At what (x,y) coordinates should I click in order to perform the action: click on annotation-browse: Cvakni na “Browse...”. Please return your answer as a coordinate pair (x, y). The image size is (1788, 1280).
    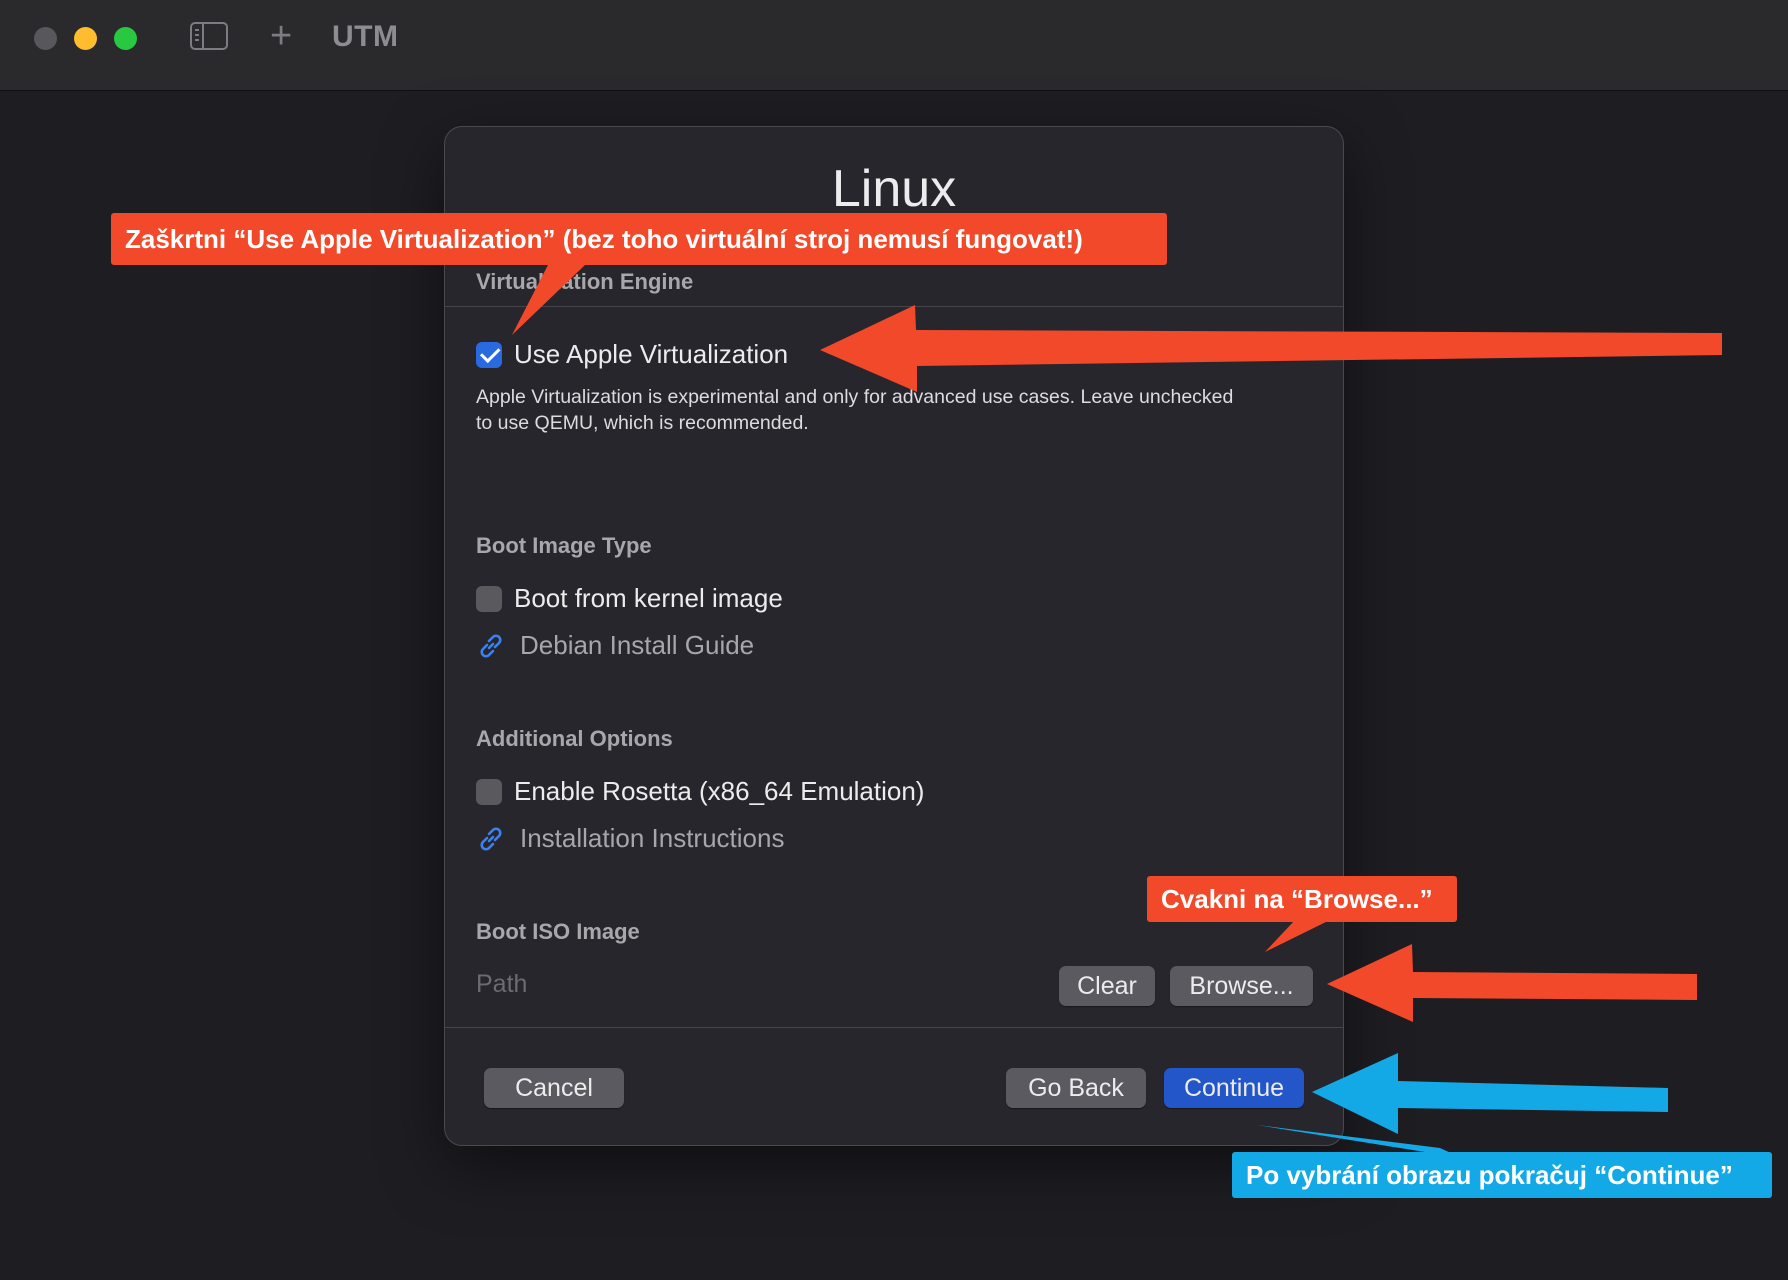
    Looking at the image, I should click on (1302, 899).